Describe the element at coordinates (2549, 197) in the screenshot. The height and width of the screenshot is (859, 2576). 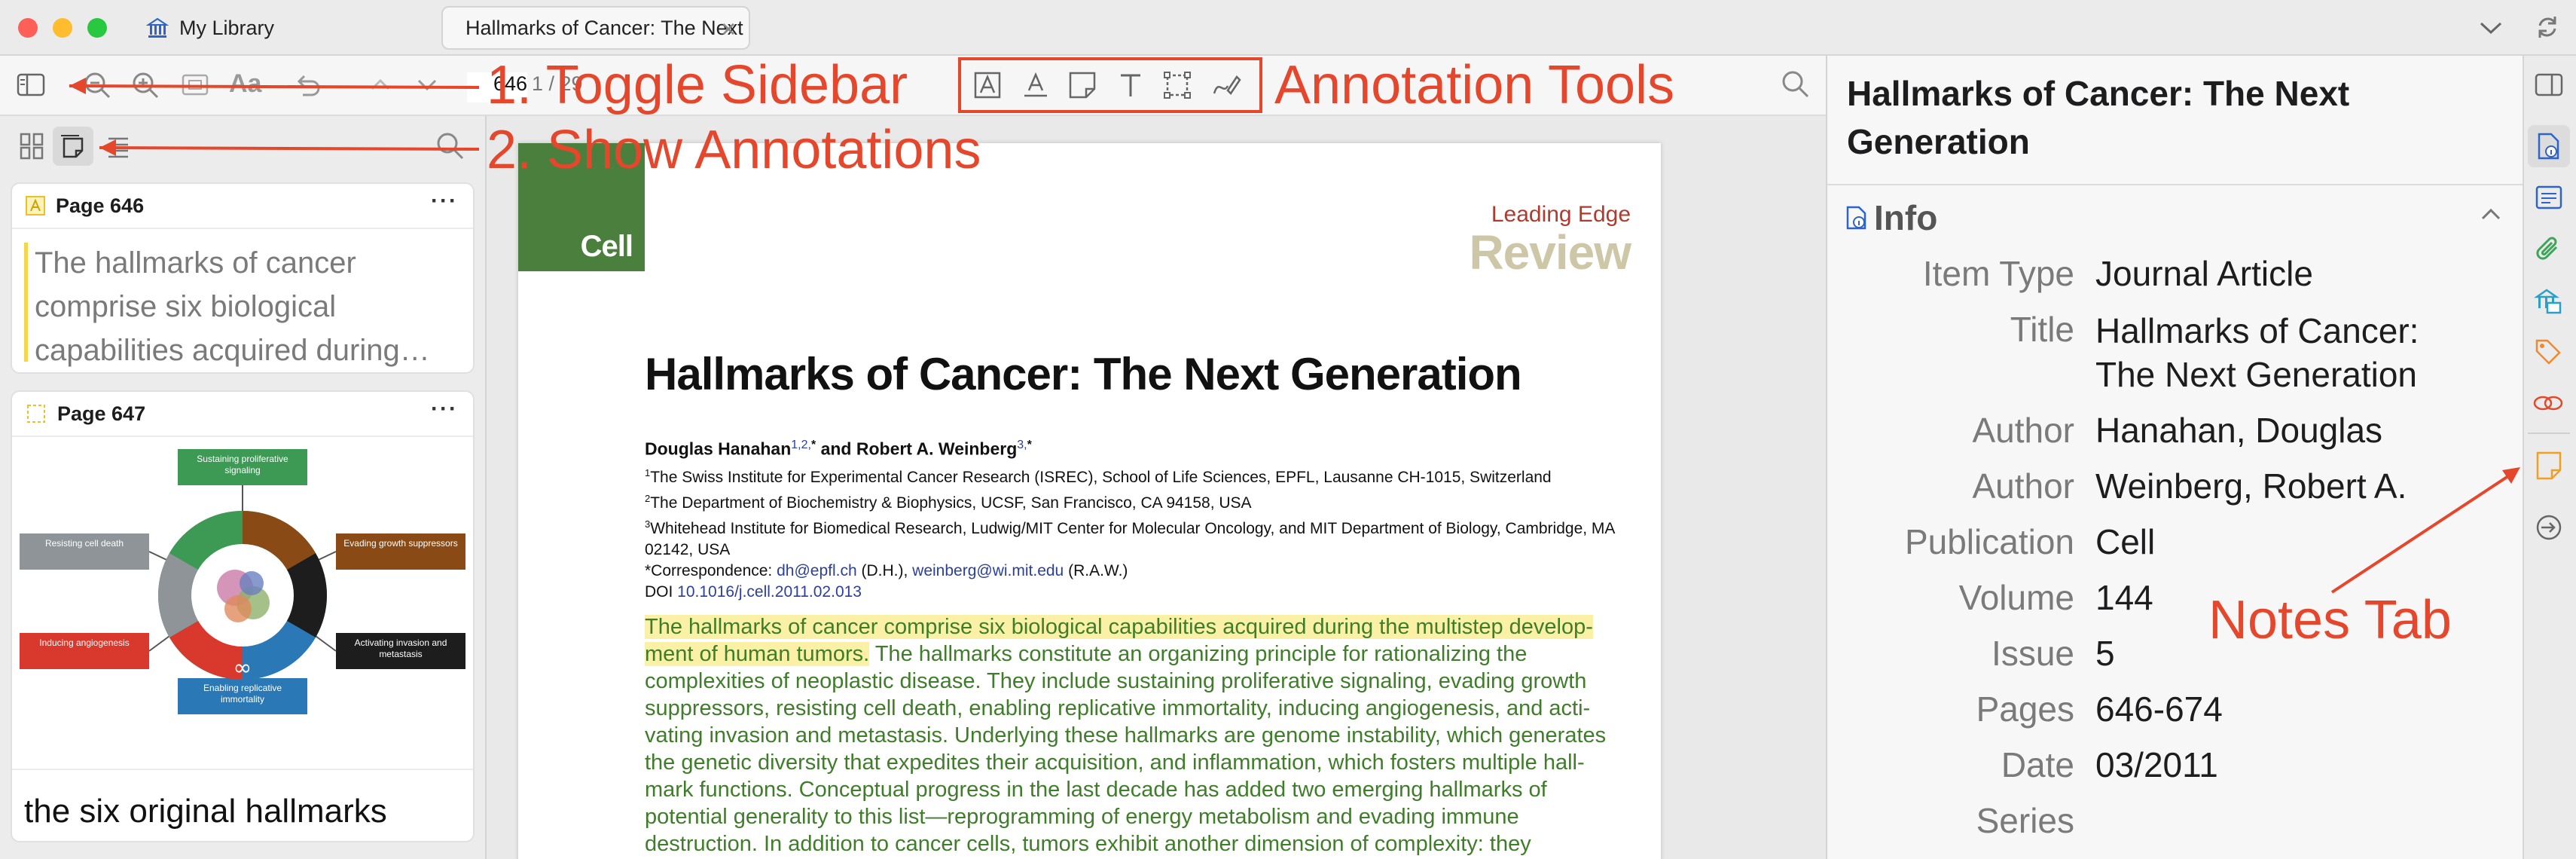
I see `abstract-icon` at that location.